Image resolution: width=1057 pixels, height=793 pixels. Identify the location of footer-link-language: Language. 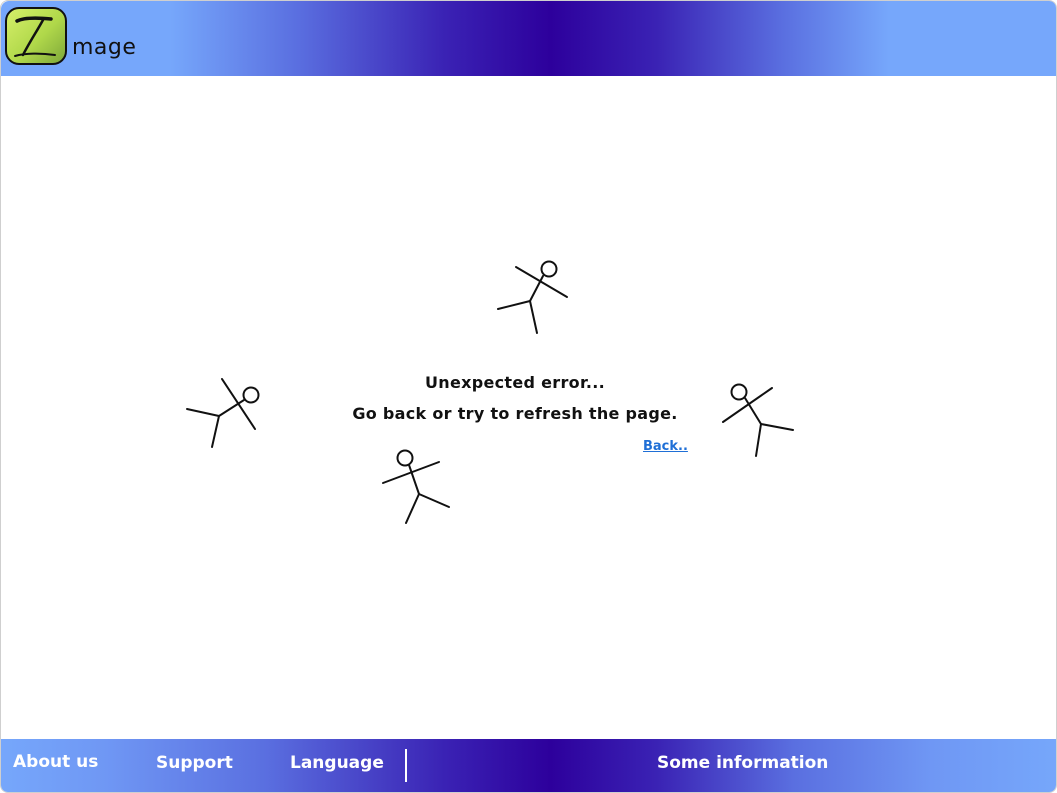
(337, 763).